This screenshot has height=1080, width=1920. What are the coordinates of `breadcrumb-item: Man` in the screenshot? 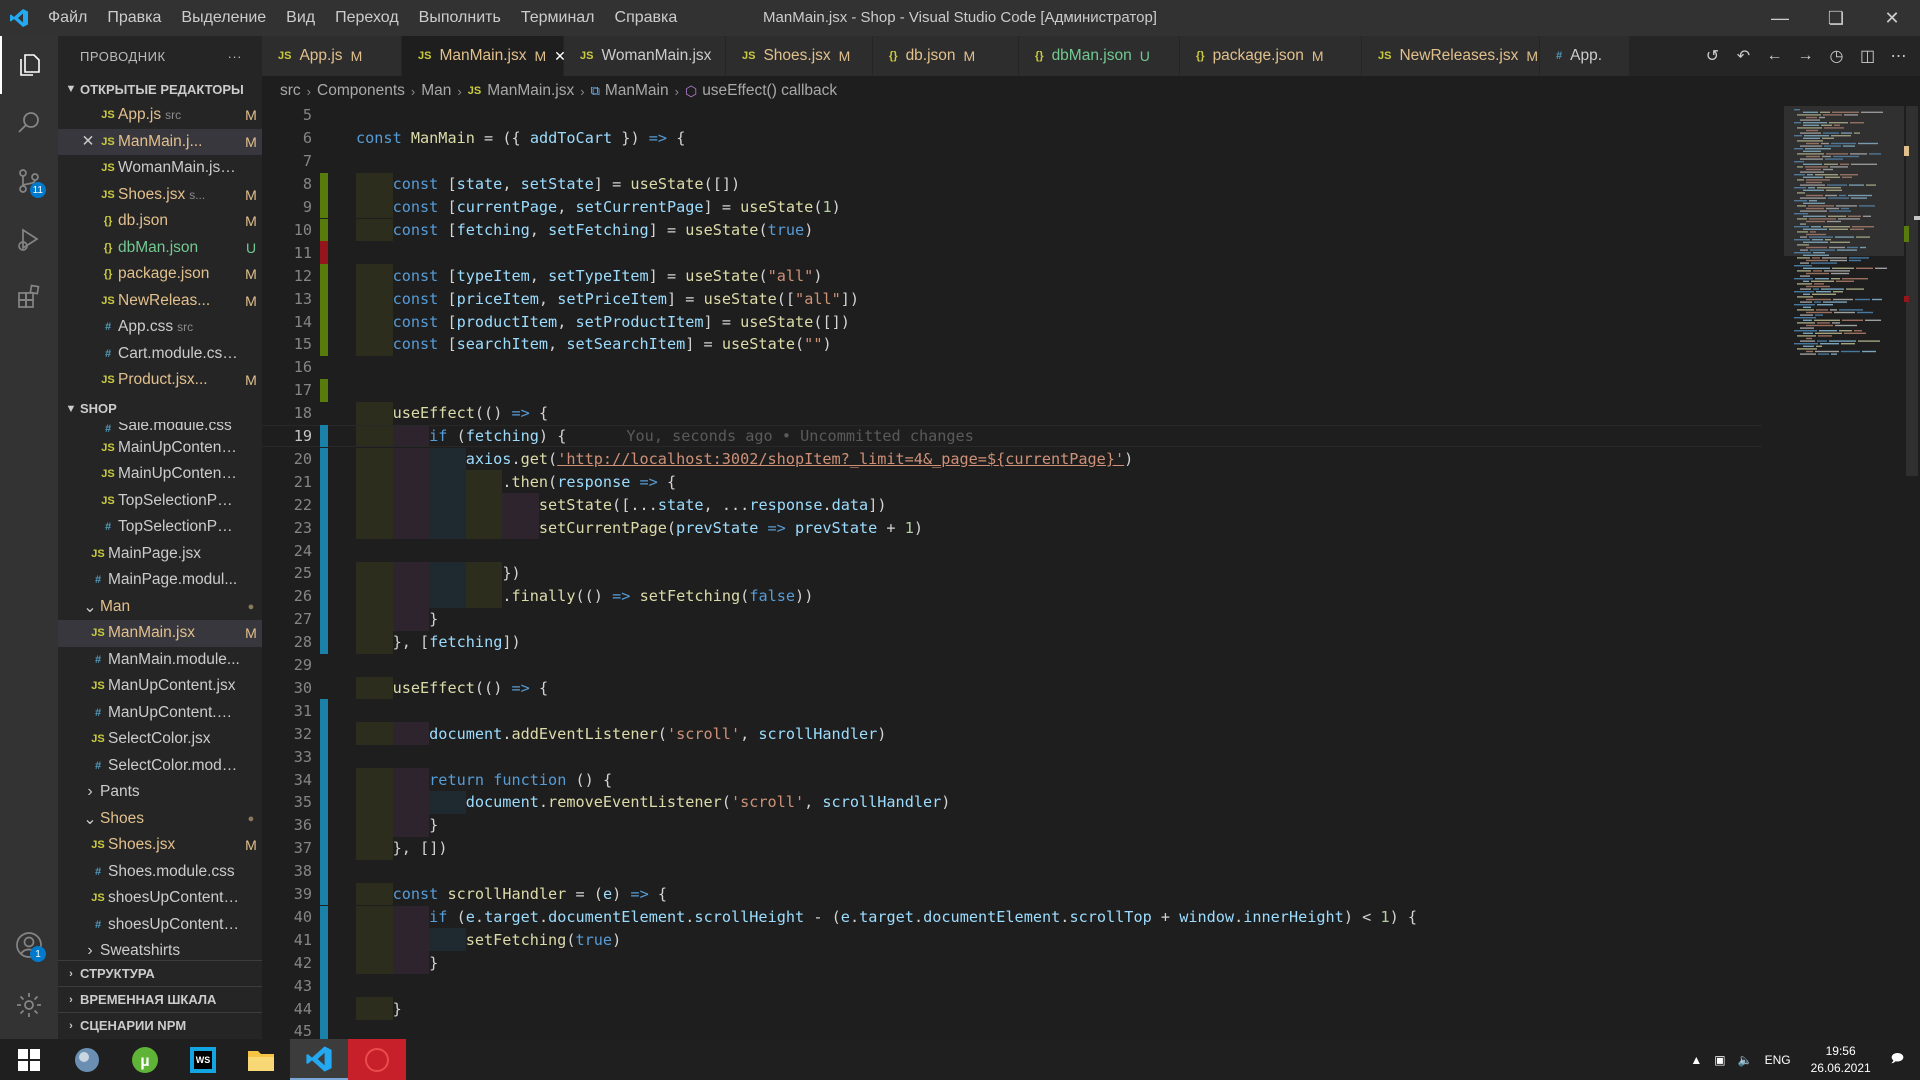 It's located at (436, 91).